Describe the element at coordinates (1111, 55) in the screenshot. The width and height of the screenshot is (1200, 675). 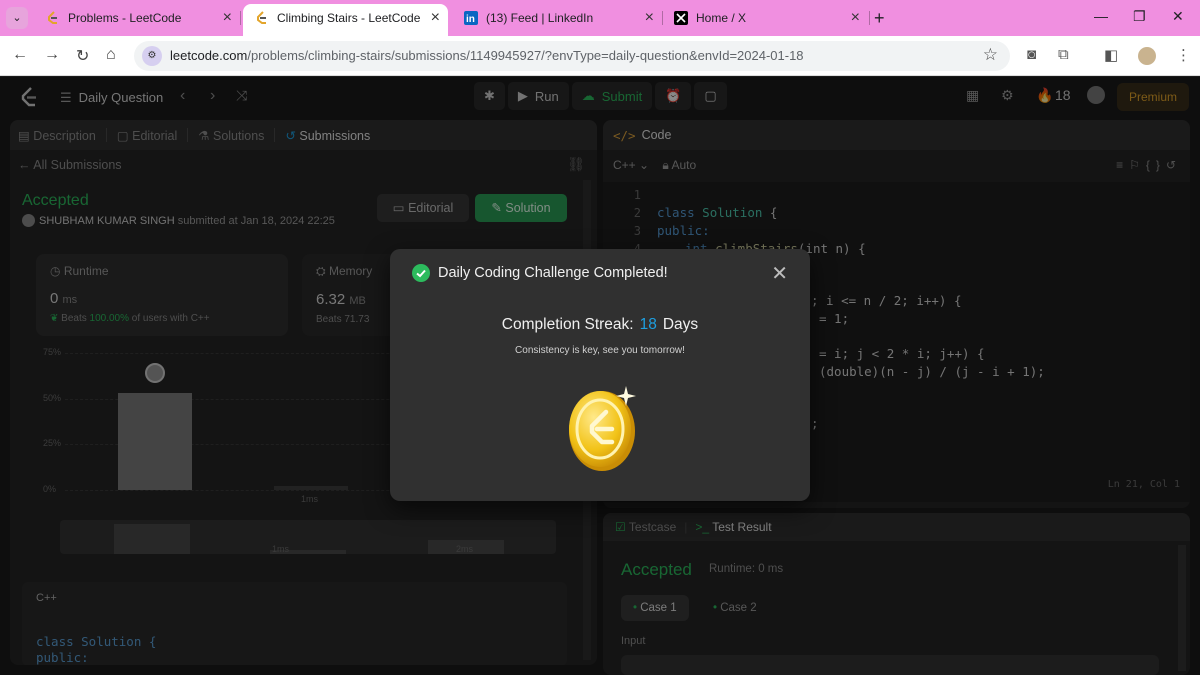
I see `side-panel-icon: ◧` at that location.